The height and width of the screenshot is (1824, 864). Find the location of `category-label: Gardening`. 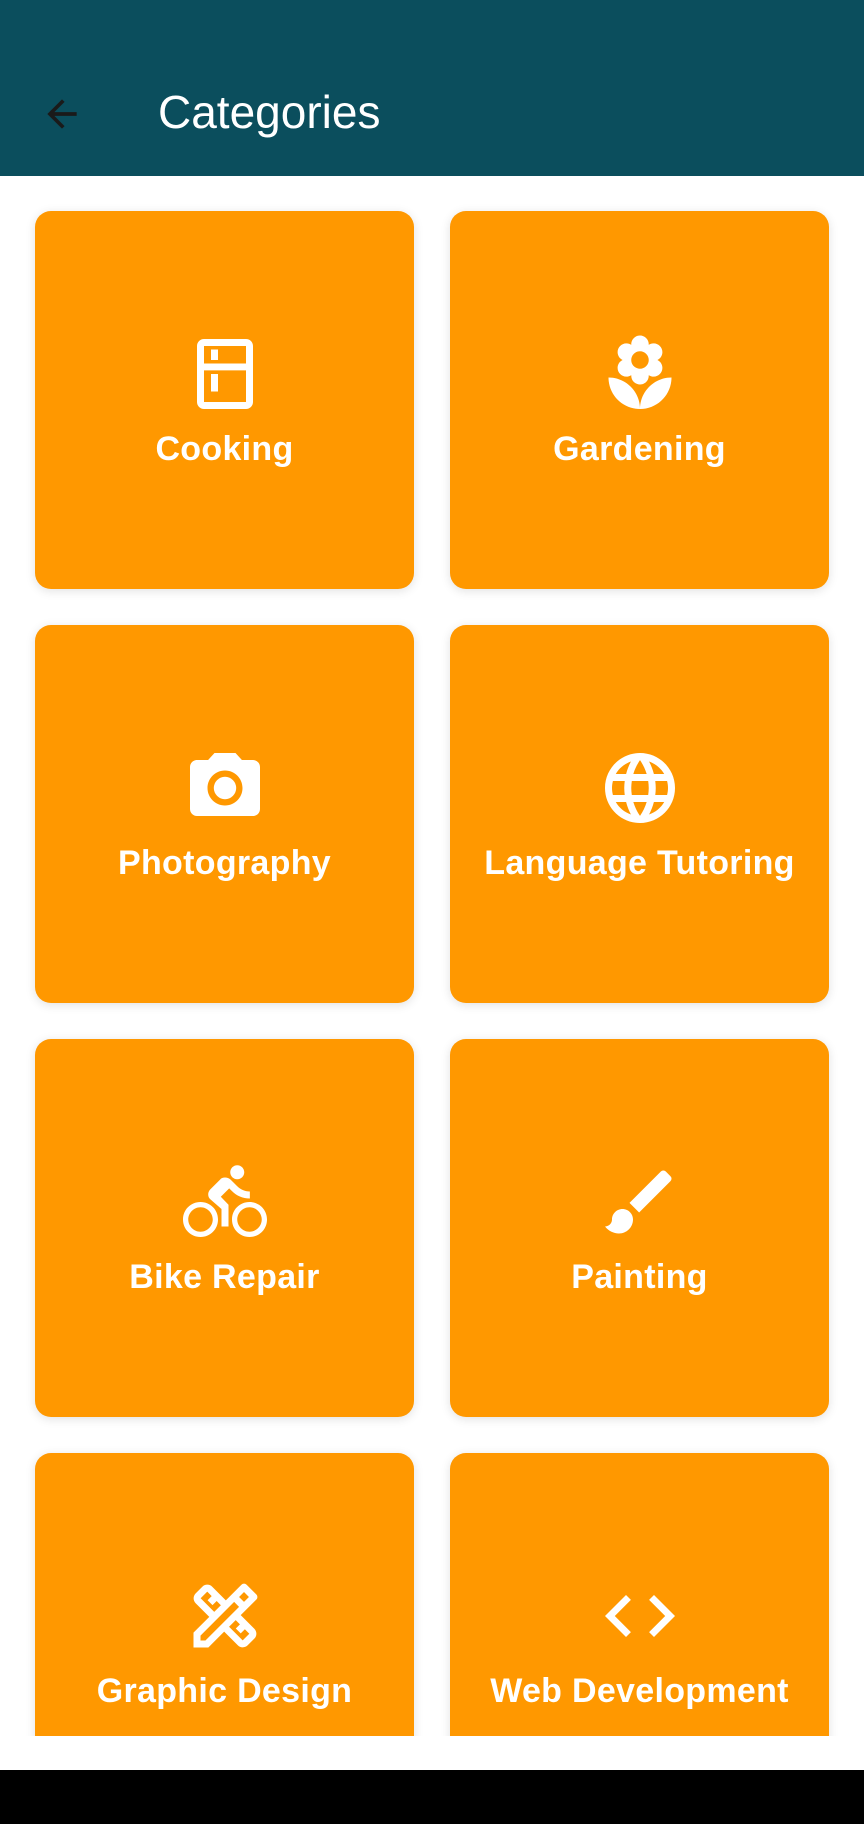

category-label: Gardening is located at coordinates (639, 448).